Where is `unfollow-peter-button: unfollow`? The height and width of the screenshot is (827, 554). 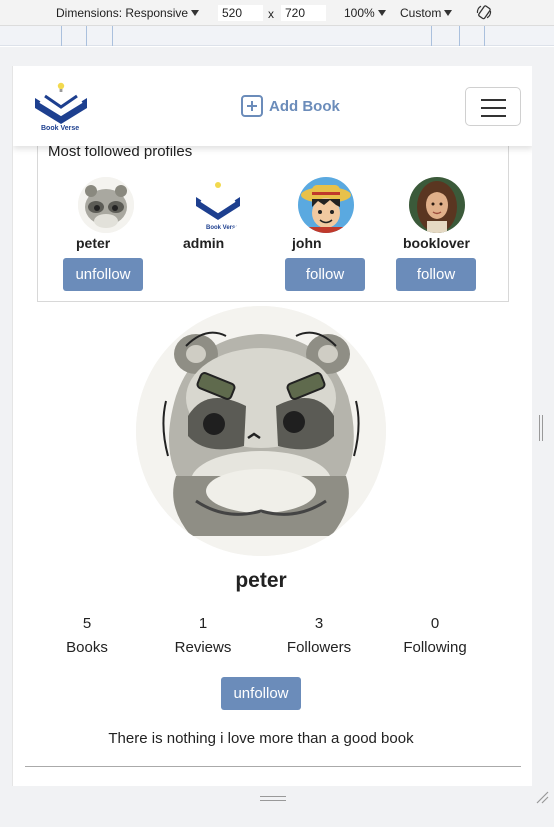
unfollow-peter-button: unfollow is located at coordinates (103, 274).